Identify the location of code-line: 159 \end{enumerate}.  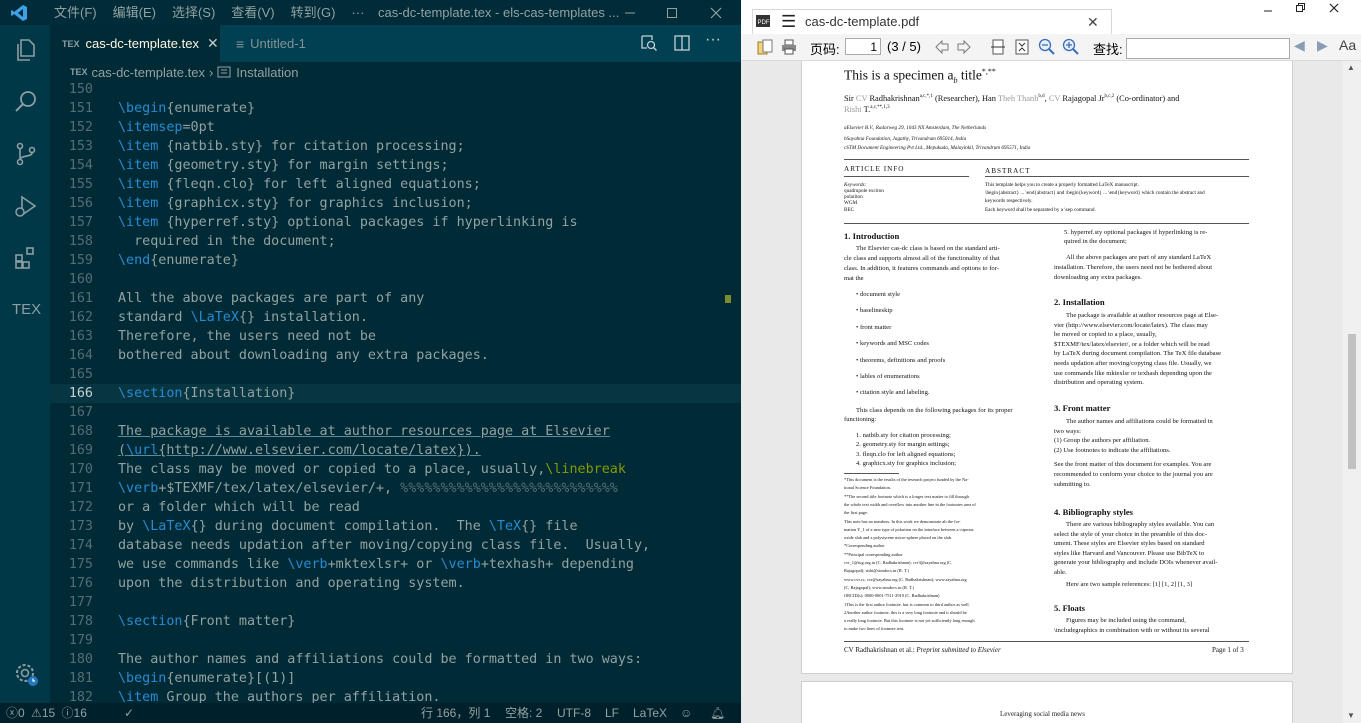
(395, 260).